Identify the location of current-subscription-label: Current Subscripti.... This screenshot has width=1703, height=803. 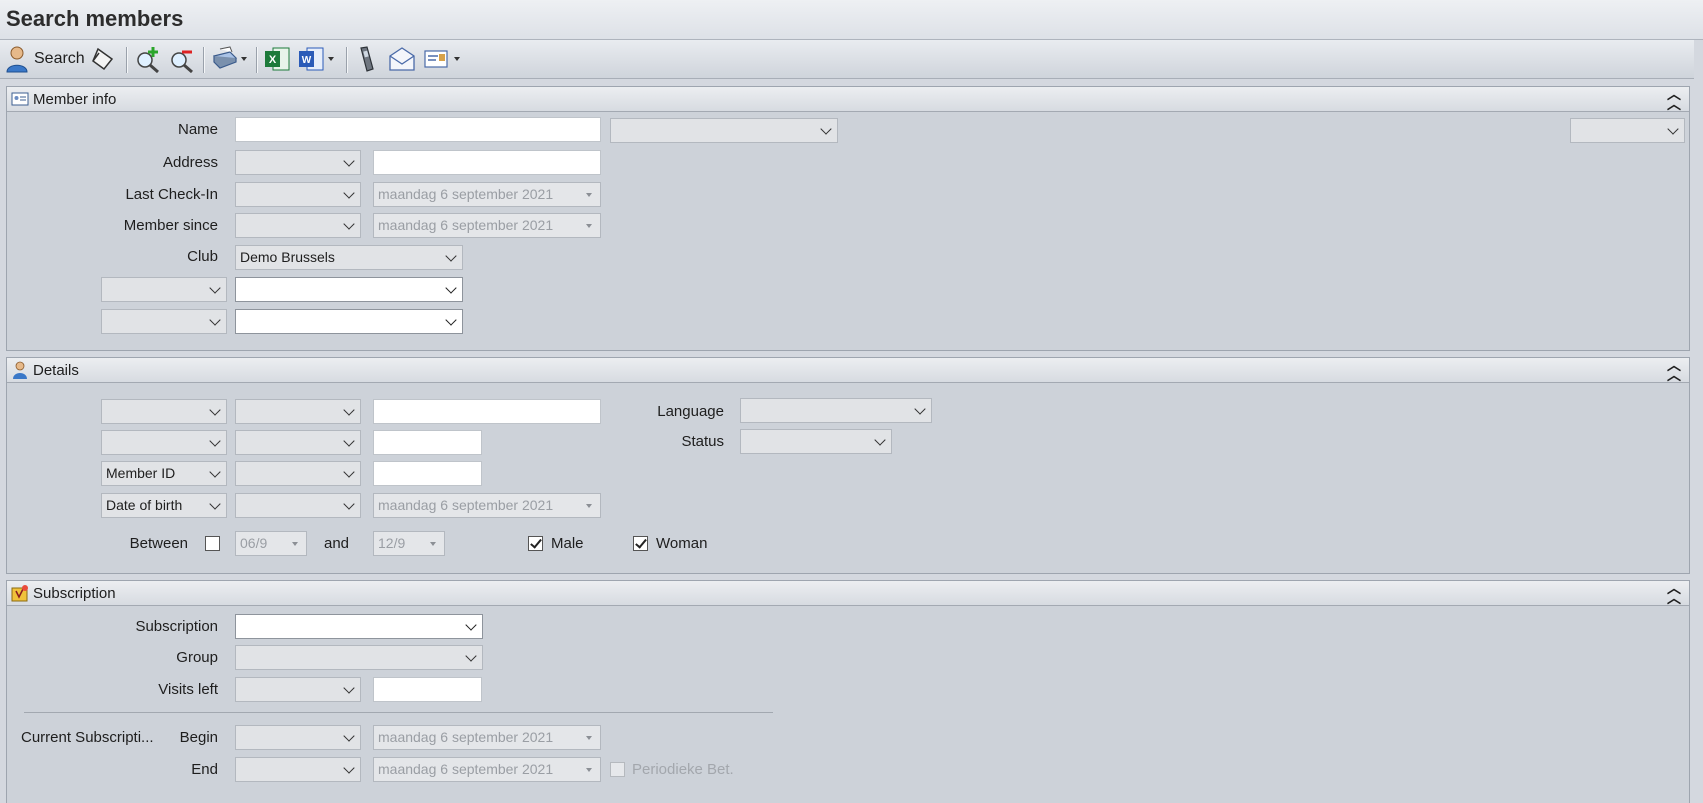
(87, 737).